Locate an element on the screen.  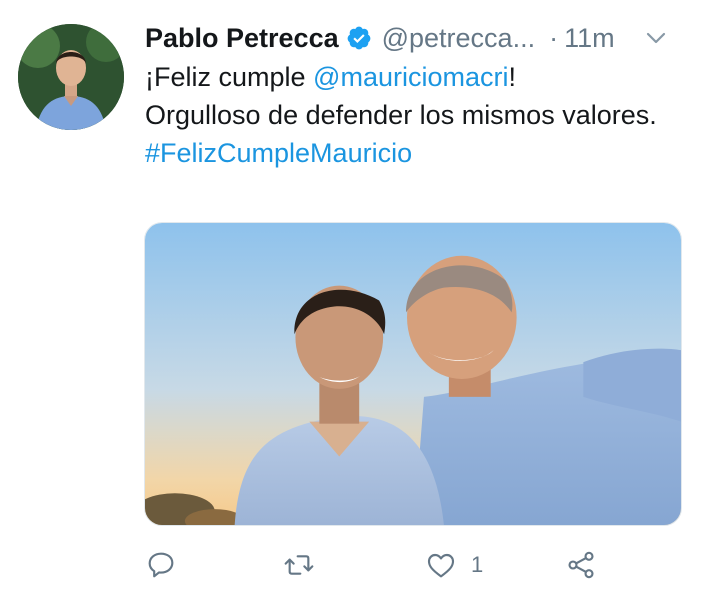
retweet-icon is located at coordinates (299, 565).